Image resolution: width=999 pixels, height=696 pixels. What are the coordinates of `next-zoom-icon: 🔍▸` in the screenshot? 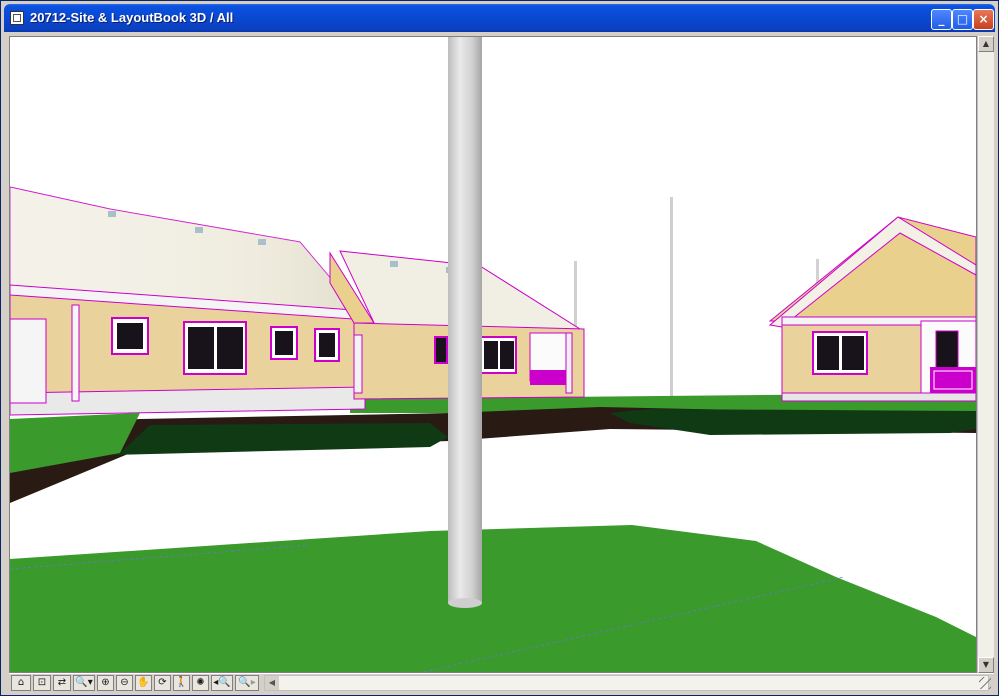 It's located at (247, 683).